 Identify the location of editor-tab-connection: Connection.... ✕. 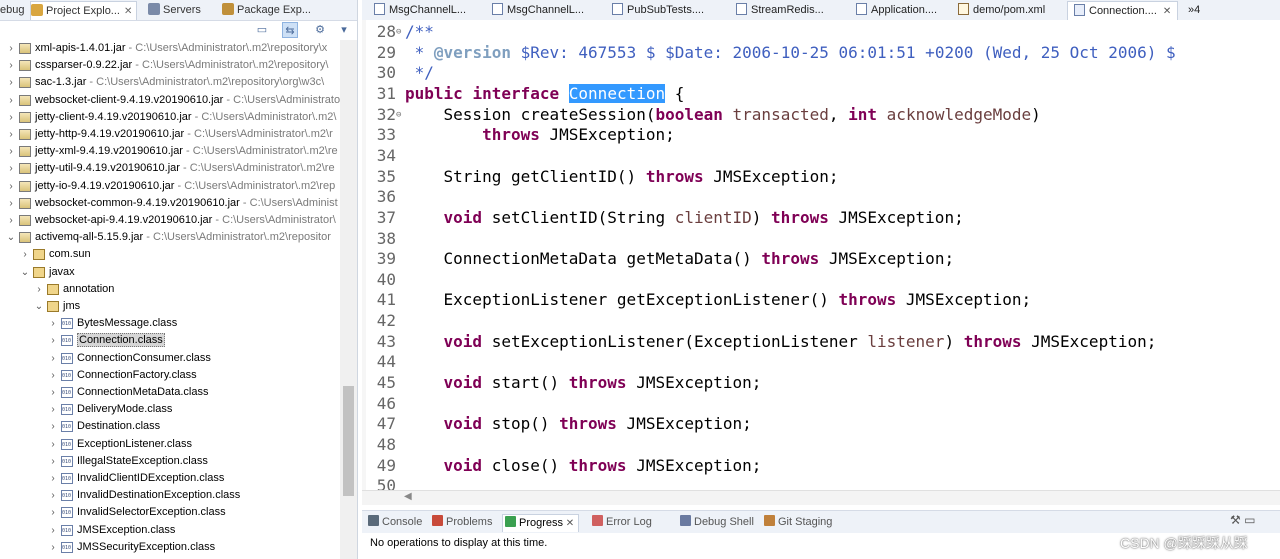
(1123, 10).